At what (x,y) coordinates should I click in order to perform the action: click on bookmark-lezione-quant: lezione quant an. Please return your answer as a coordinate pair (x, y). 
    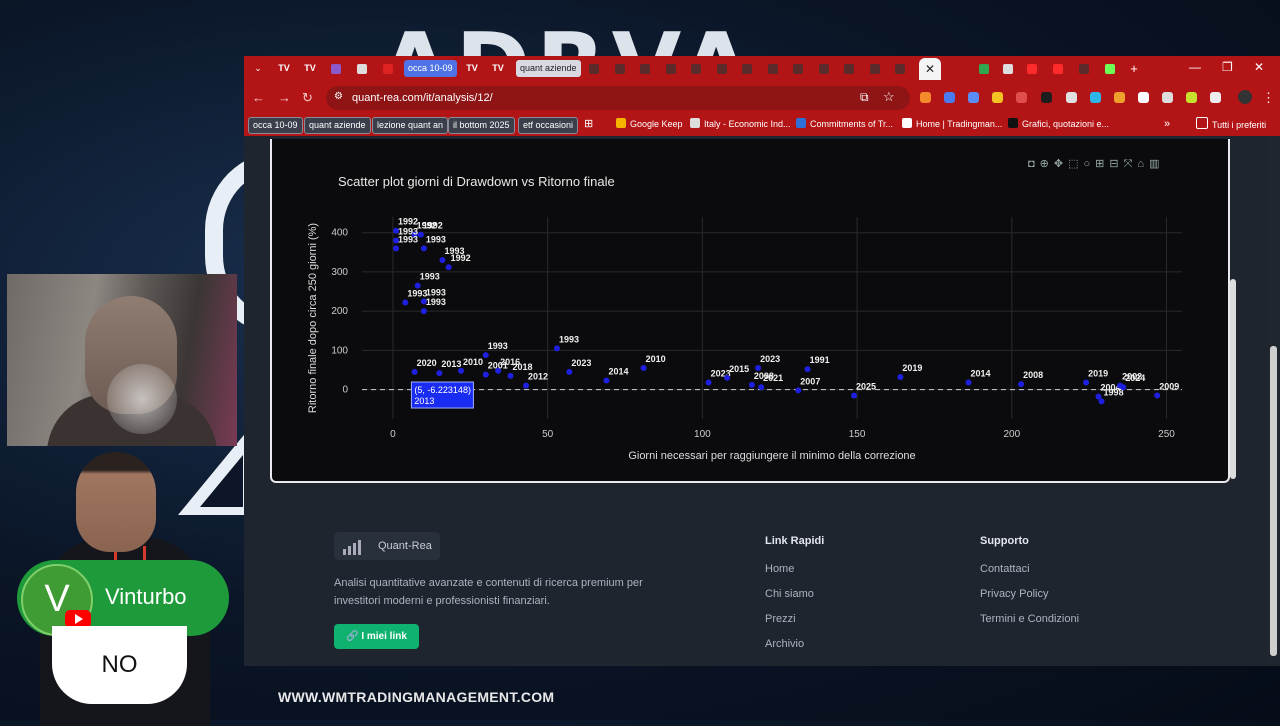
    Looking at the image, I should click on (410, 125).